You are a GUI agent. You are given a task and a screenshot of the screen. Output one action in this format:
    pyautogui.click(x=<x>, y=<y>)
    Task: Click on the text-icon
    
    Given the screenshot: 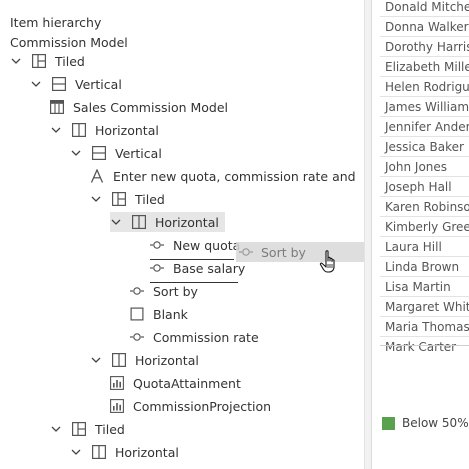 What is the action you would take?
    pyautogui.click(x=97, y=176)
    